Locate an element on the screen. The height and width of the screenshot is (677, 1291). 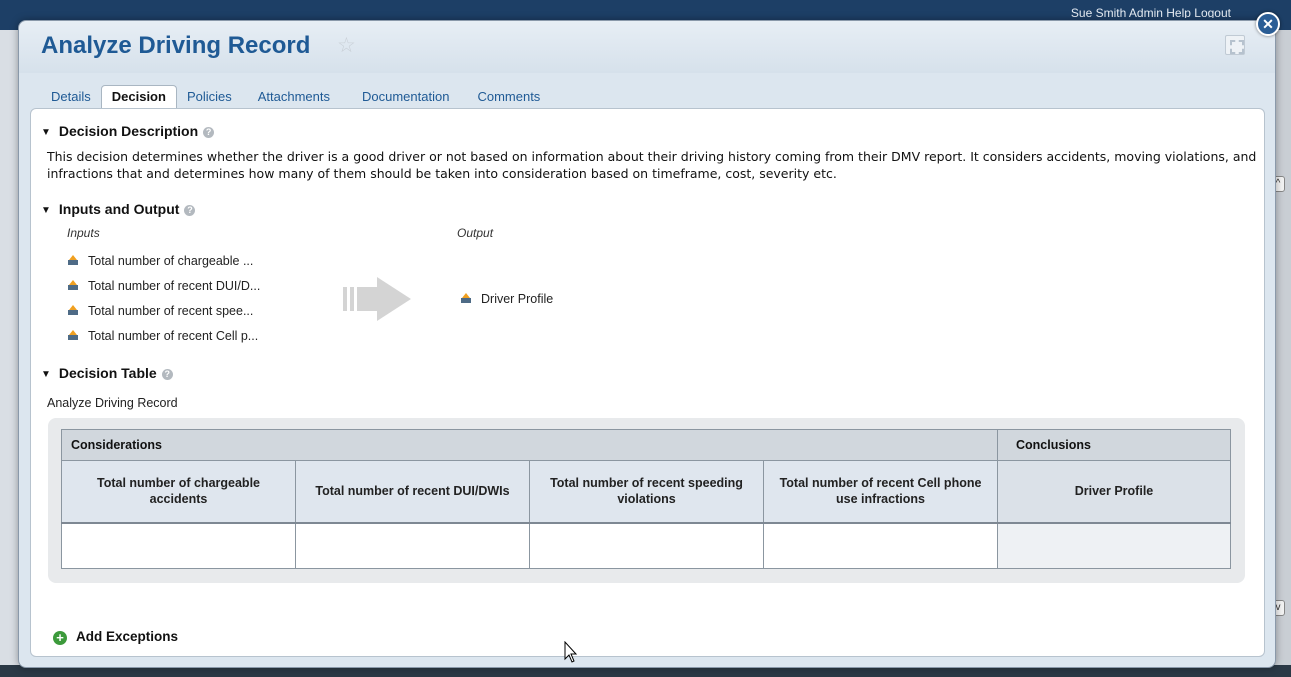
section-title: Decision Table is located at coordinates (107, 373).